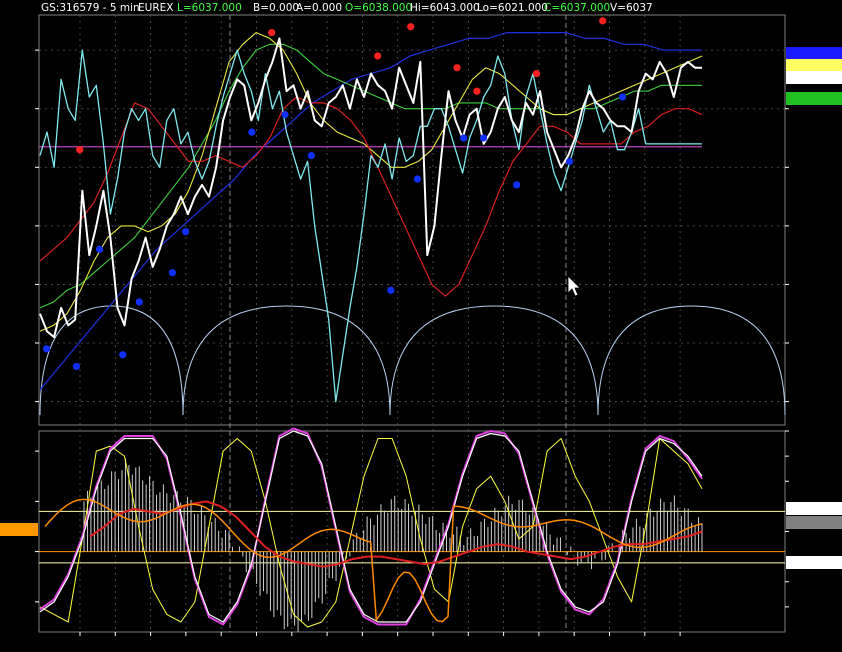 This screenshot has height=652, width=842. What do you see at coordinates (378, 8) in the screenshot?
I see `header-open: O=6038.000` at bounding box center [378, 8].